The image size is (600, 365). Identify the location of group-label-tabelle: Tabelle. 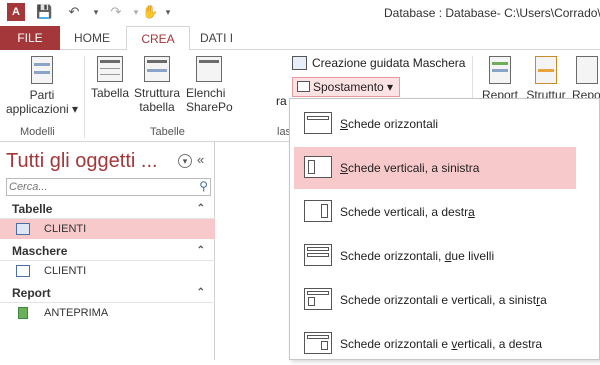
(167, 132).